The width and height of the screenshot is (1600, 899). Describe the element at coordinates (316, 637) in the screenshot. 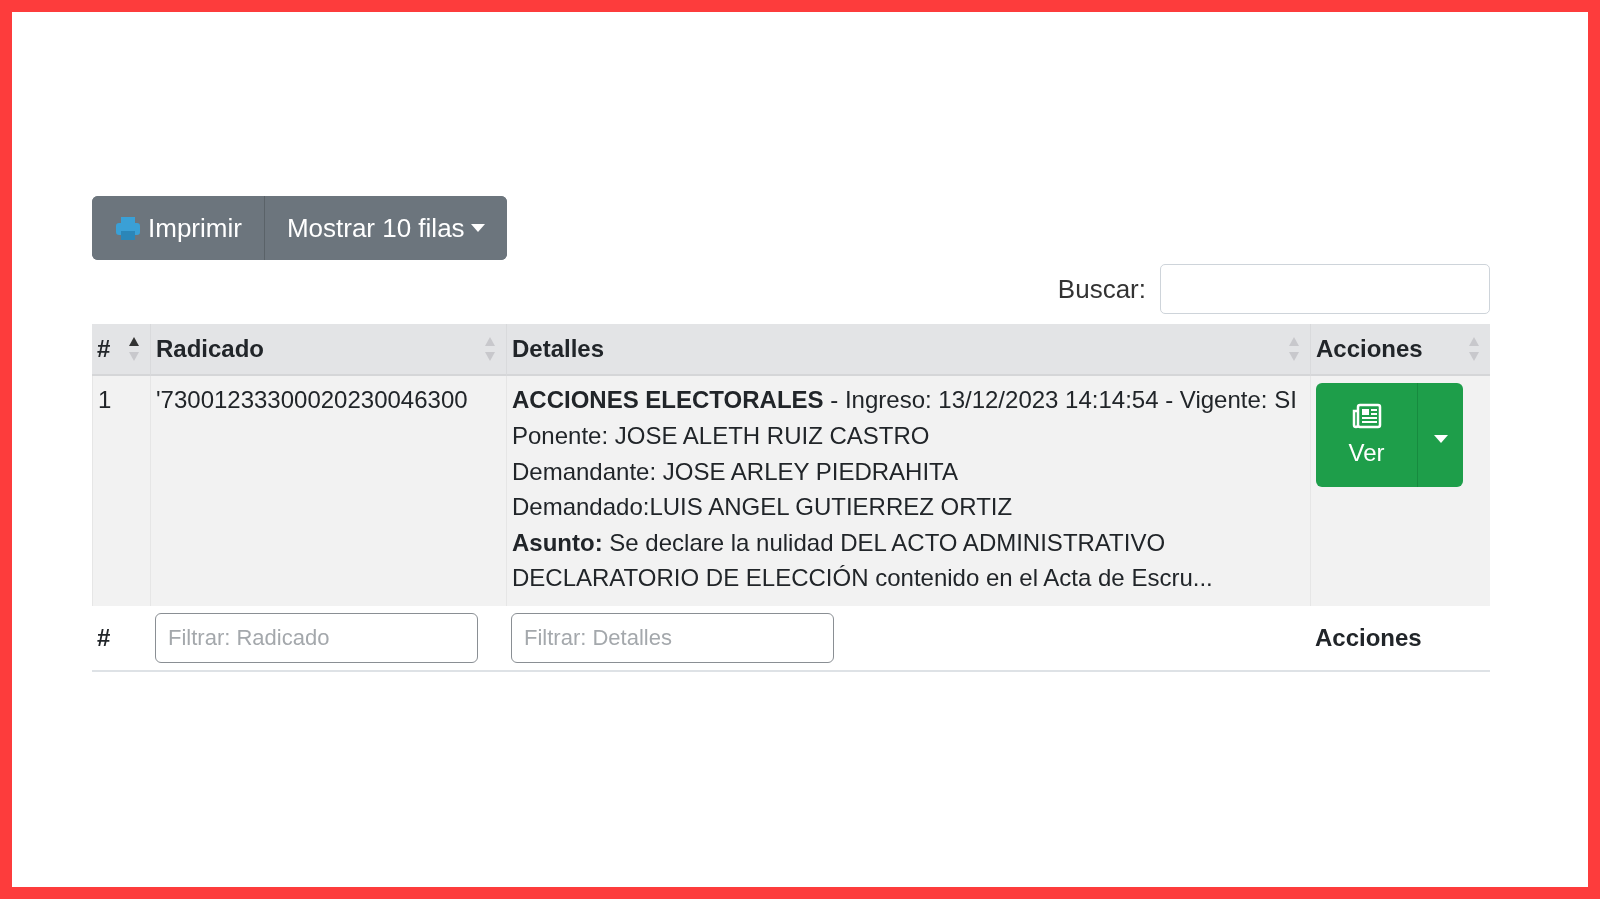

I see `filter-field: Filtrar: Radicado` at that location.